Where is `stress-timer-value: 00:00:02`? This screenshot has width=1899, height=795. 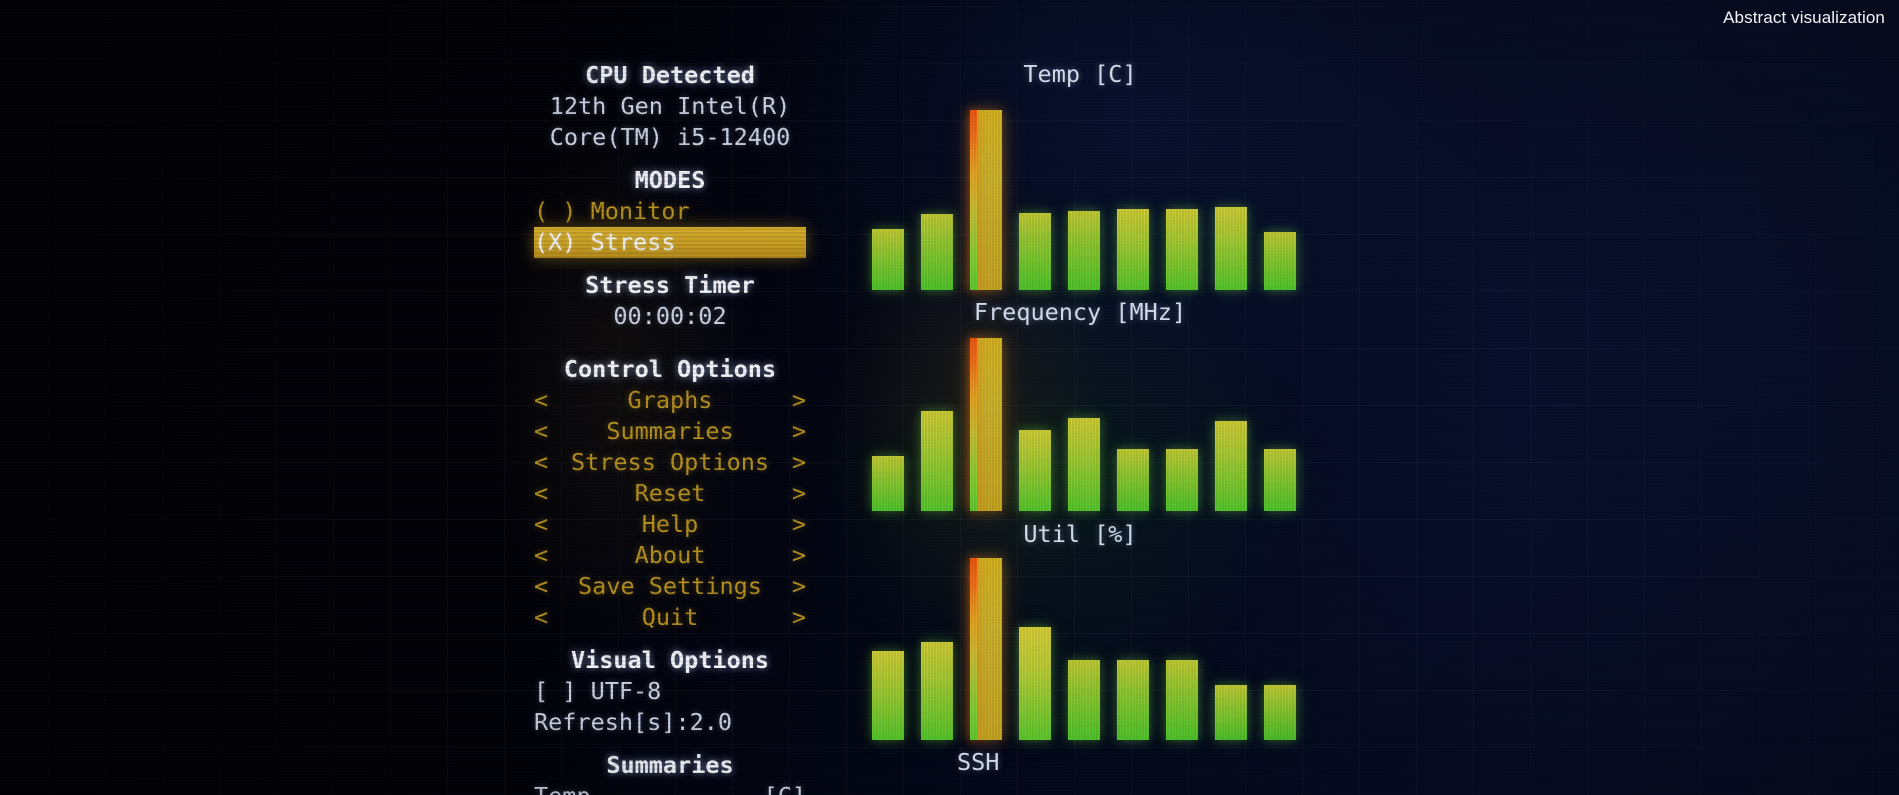
stress-timer-value: 00:00:02 is located at coordinates (670, 316).